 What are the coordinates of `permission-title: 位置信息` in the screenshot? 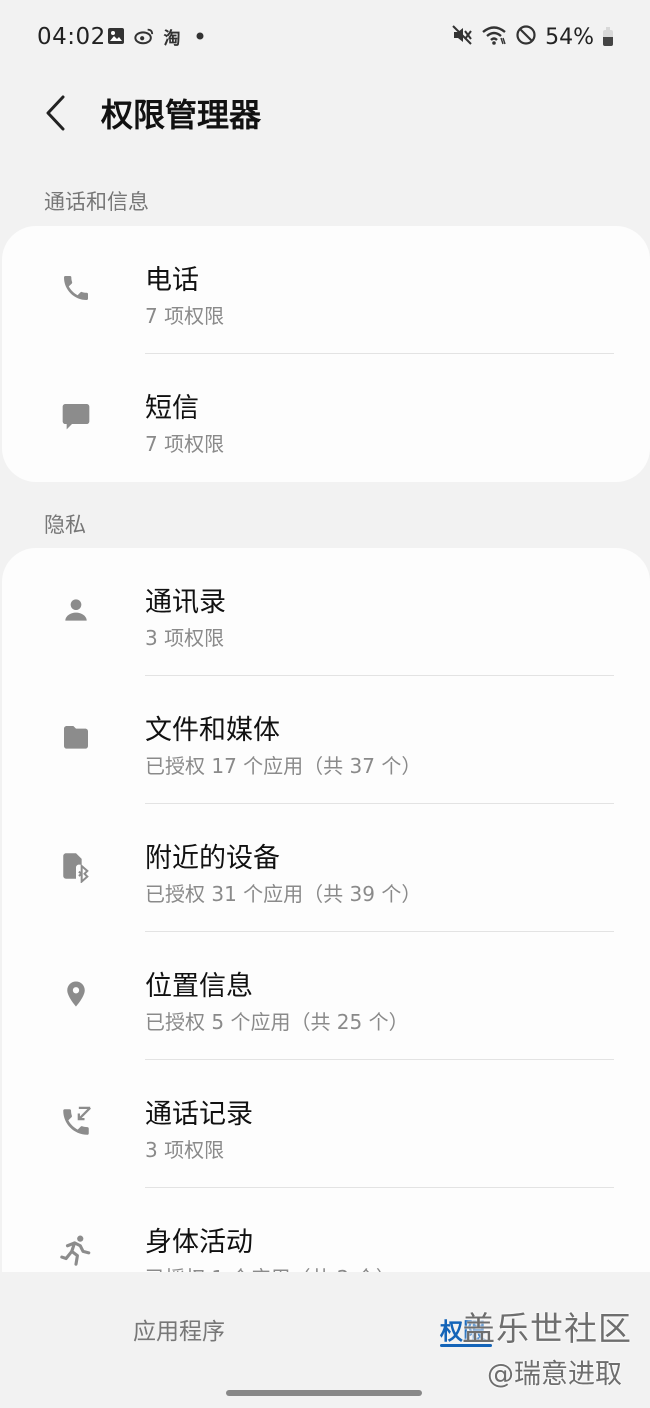 It's located at (199, 986).